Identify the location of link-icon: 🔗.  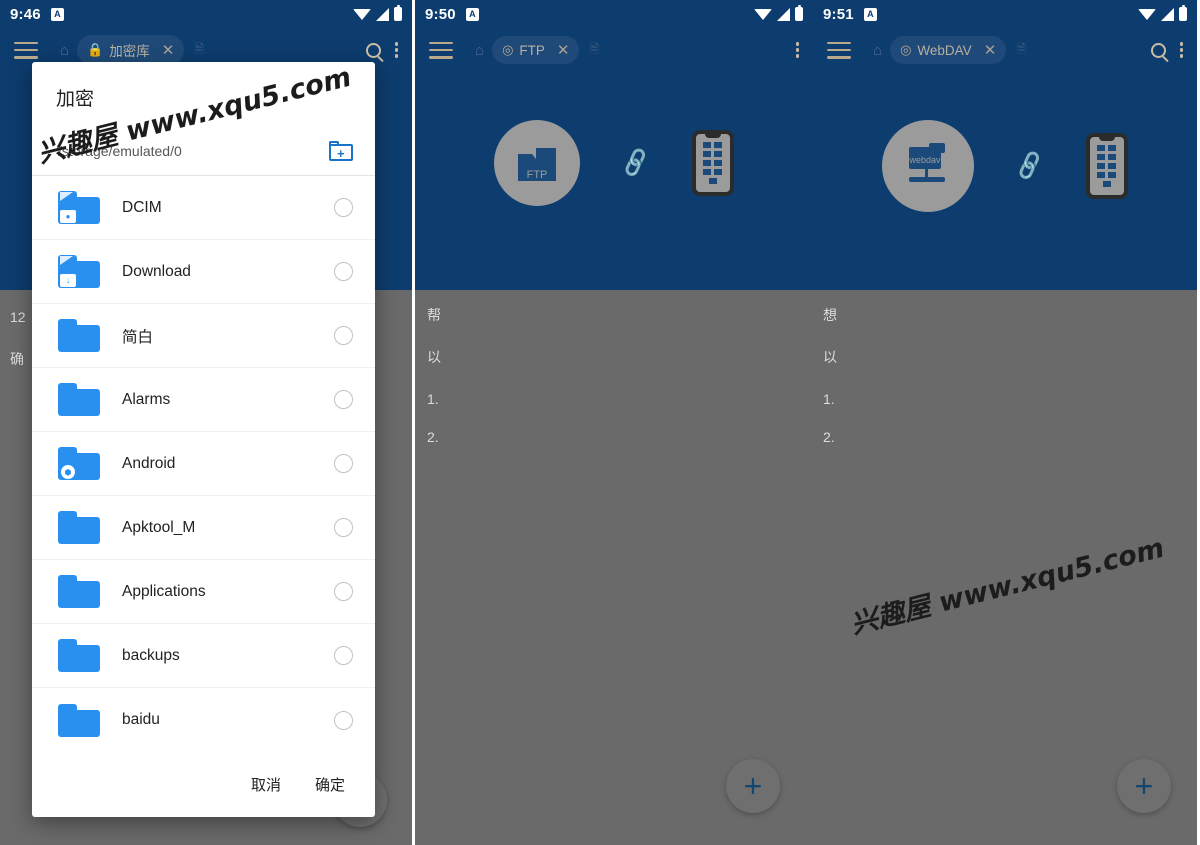
(635, 162).